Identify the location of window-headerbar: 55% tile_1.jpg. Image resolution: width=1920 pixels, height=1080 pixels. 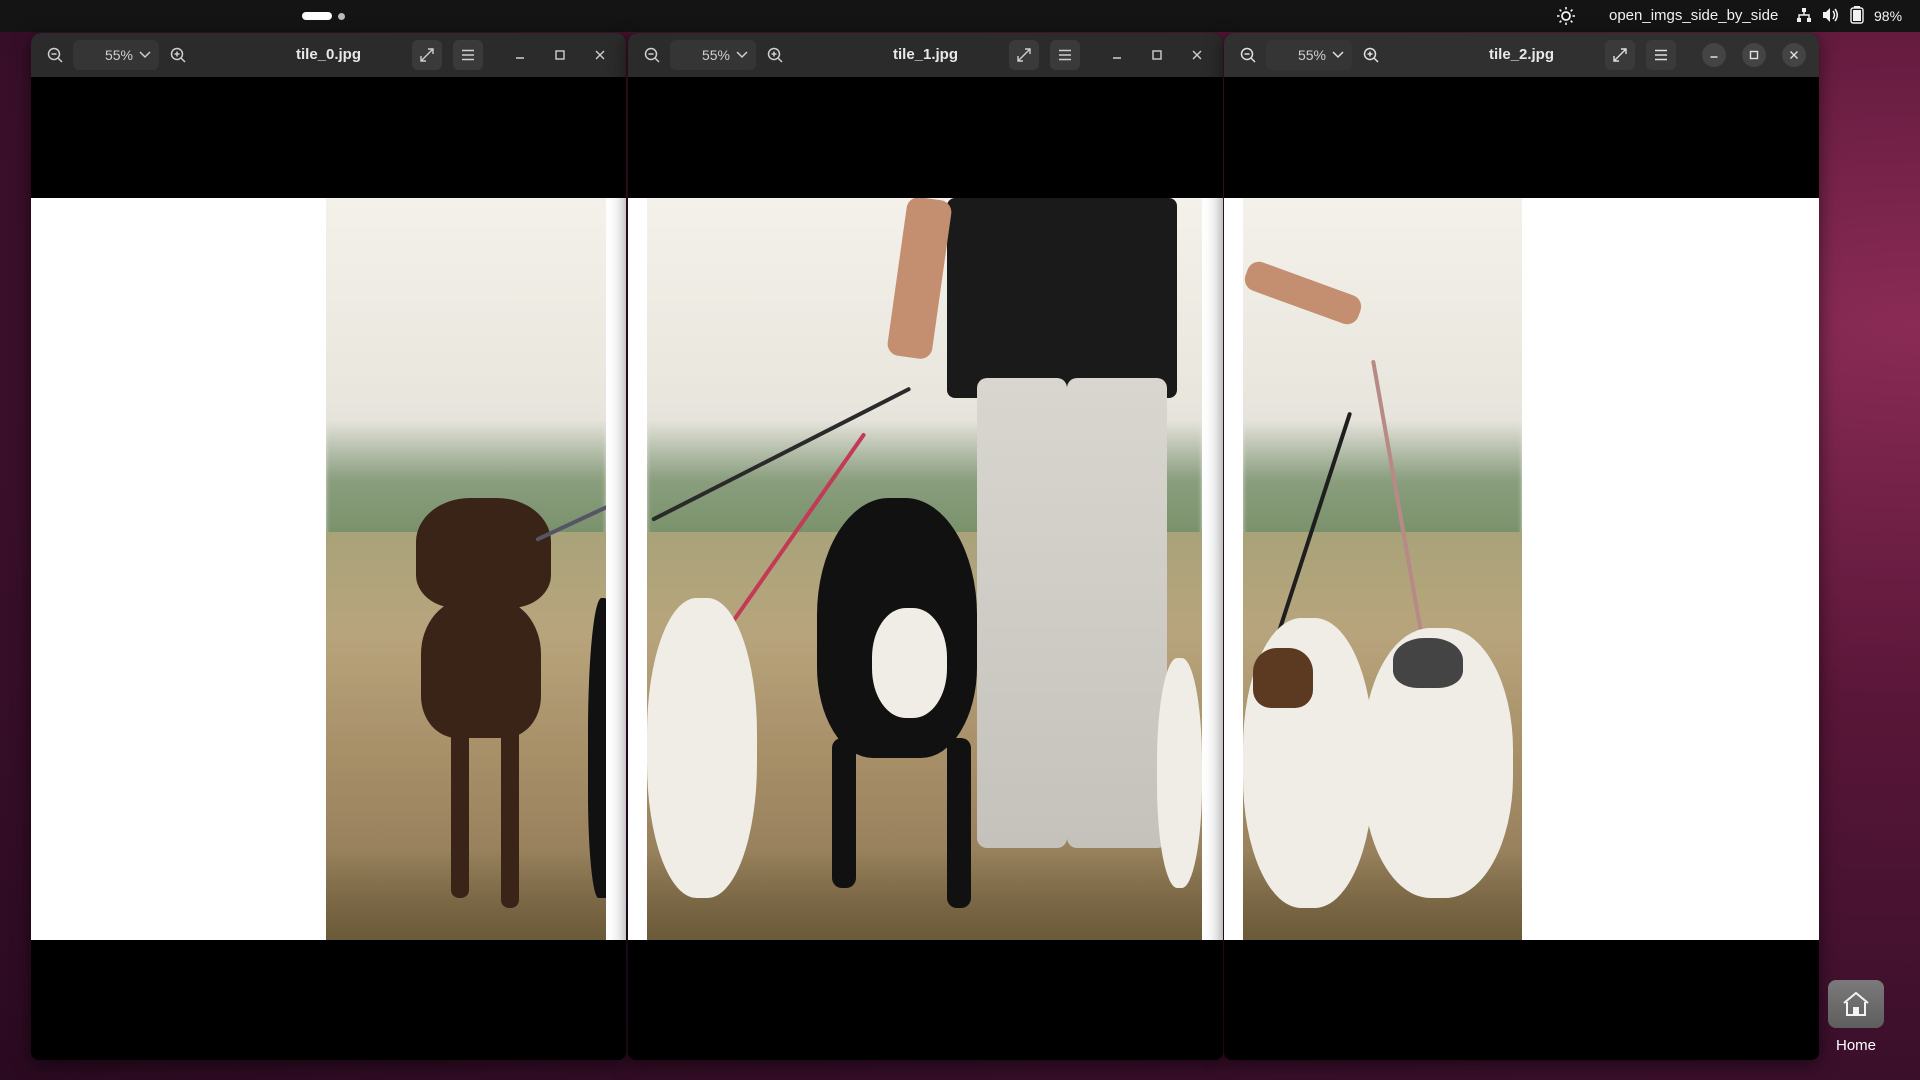
(925, 55).